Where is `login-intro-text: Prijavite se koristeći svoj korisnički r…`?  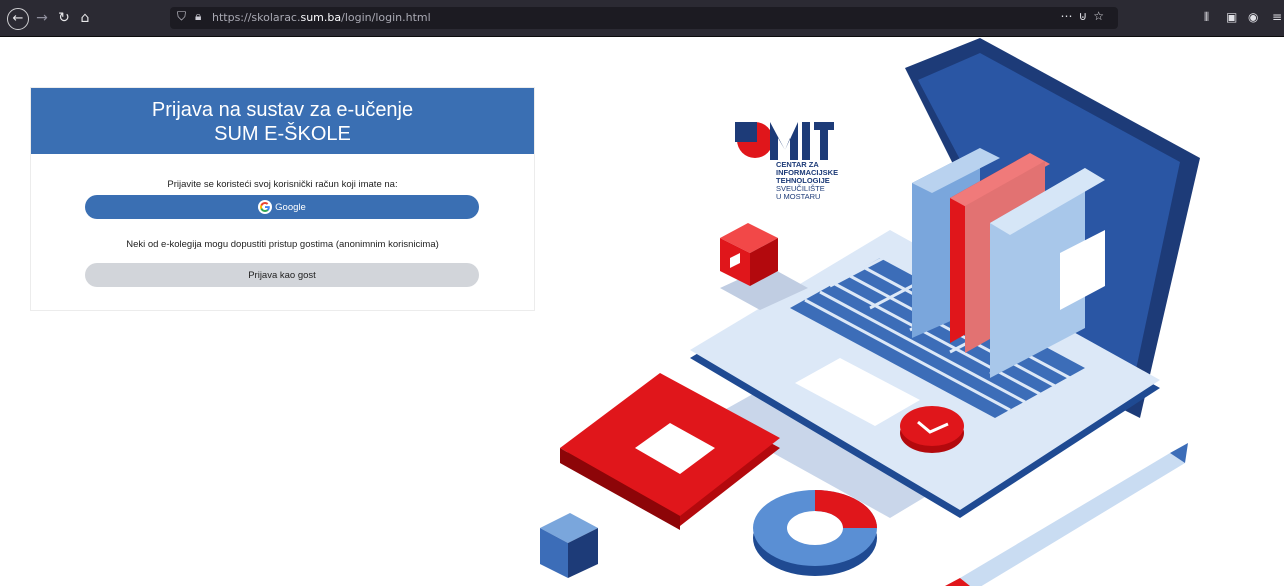
login-intro-text: Prijavite se koristeći svoj korisnički r… is located at coordinates (282, 184).